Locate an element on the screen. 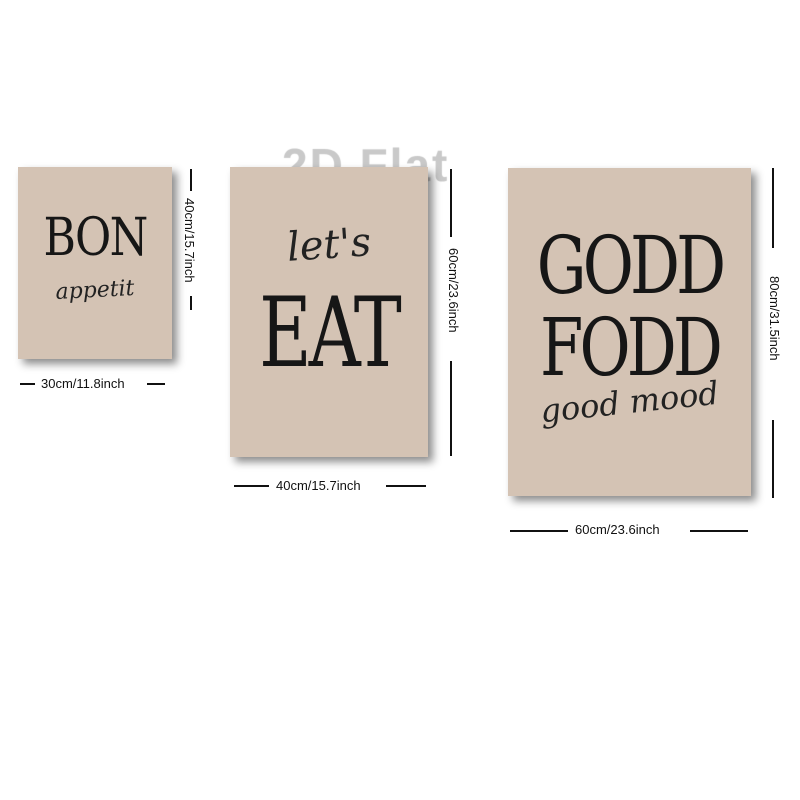 The height and width of the screenshot is (800, 800). poster-title: BON is located at coordinates (95, 238).